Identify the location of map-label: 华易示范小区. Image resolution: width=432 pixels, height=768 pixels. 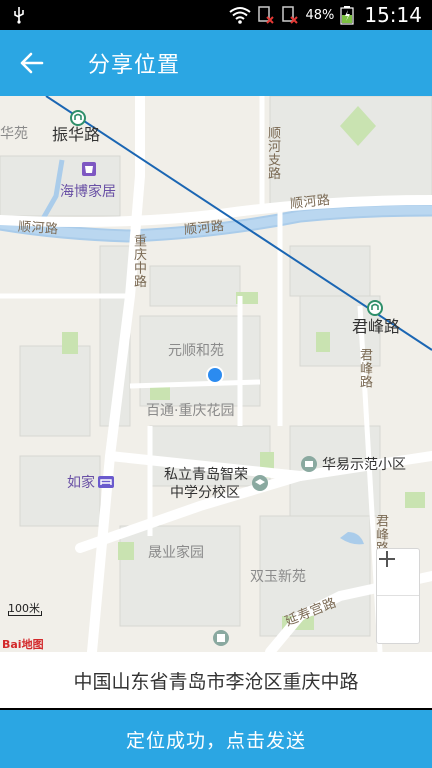
(364, 465).